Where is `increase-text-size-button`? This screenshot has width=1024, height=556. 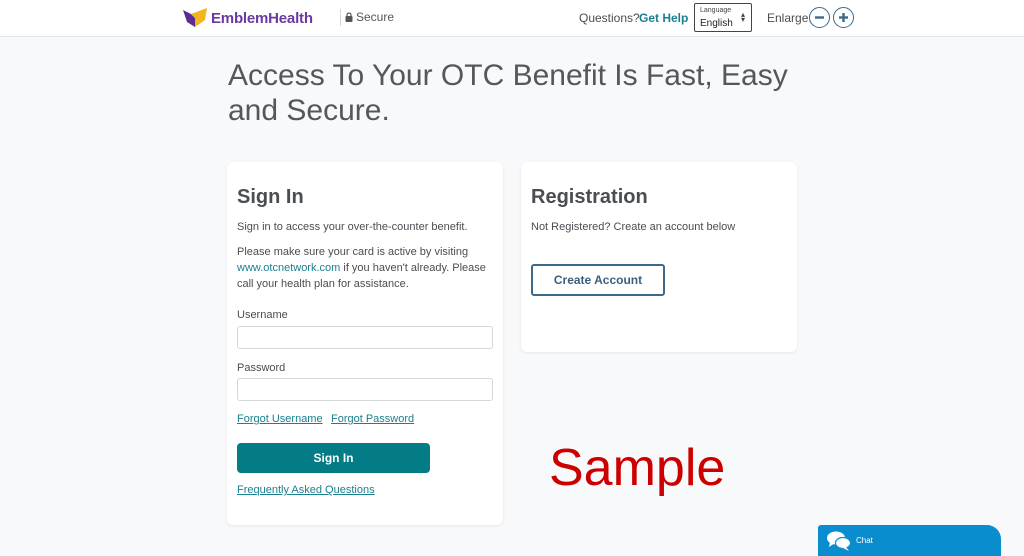
increase-text-size-button is located at coordinates (843, 17).